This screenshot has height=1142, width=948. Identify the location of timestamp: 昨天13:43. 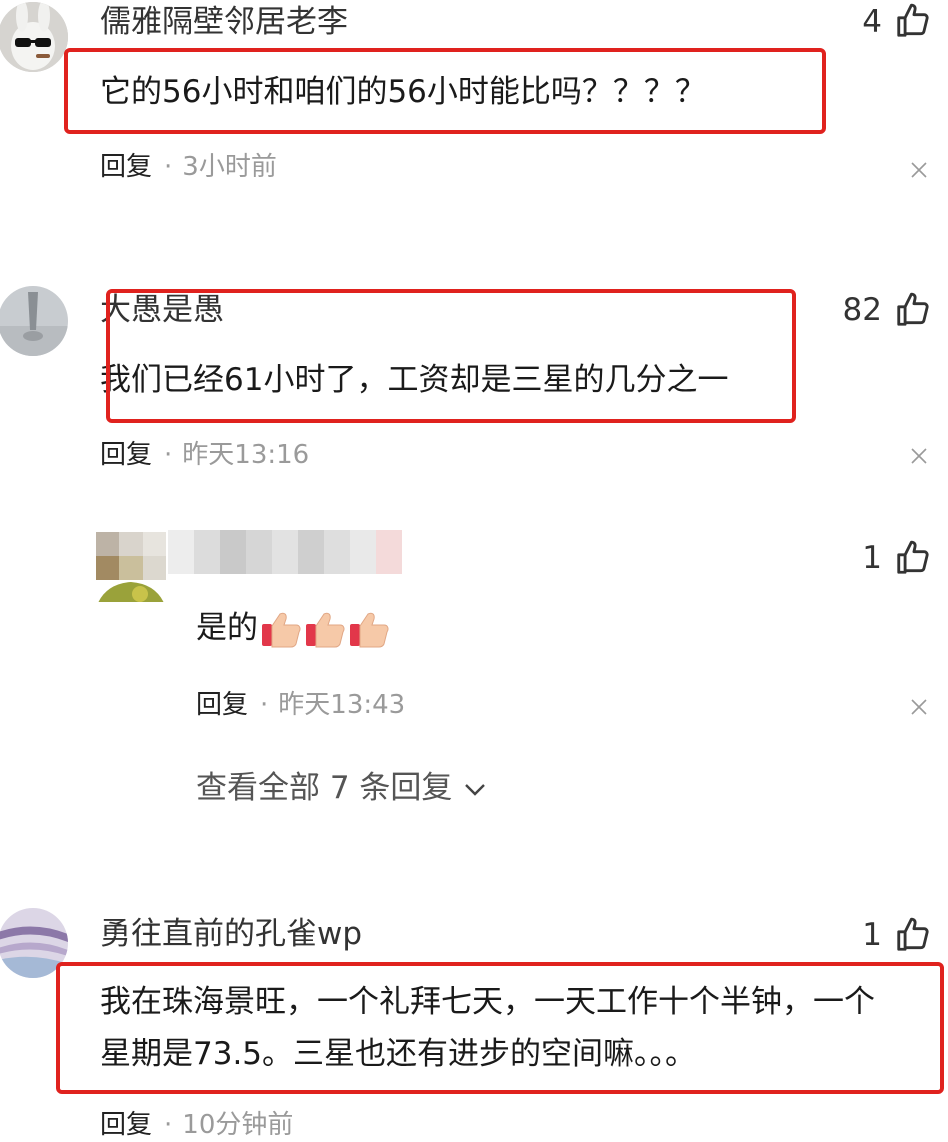
(342, 705).